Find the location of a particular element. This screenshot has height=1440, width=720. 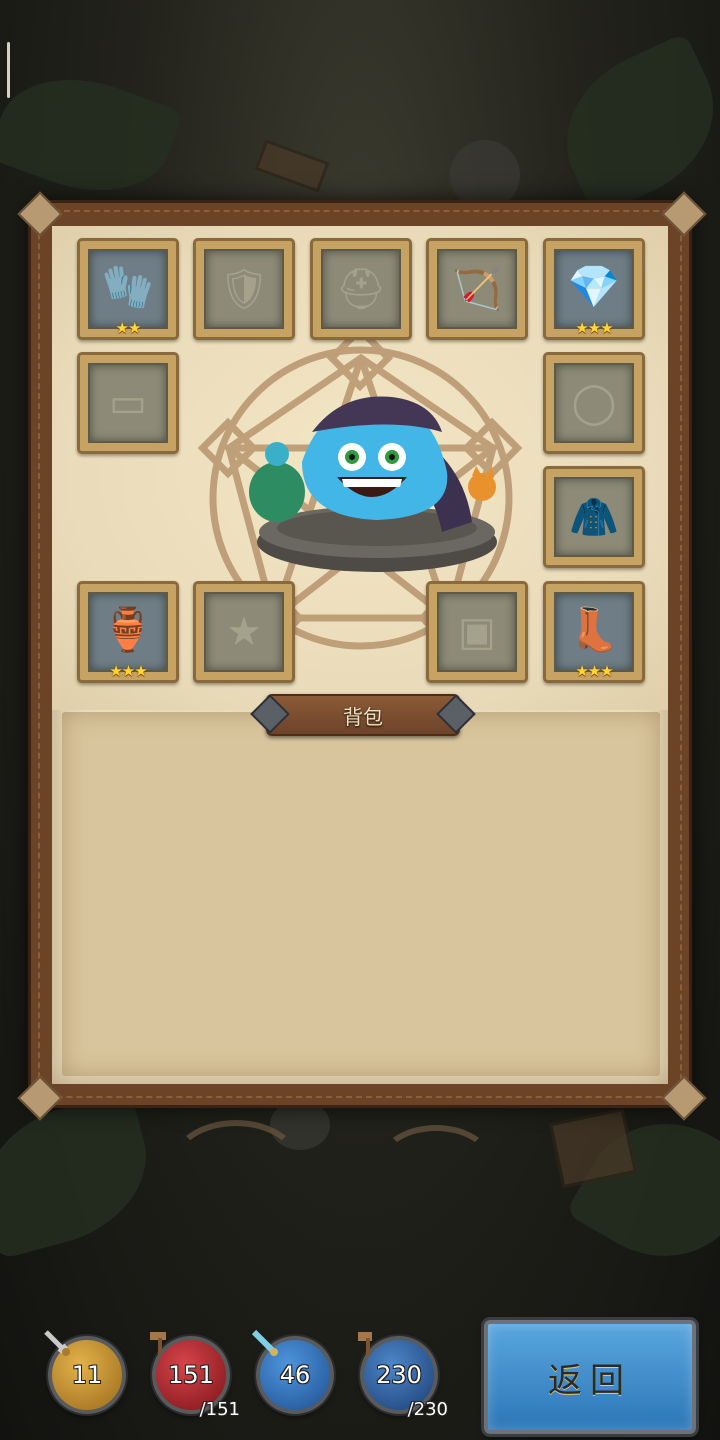

bag-tab: 背包 is located at coordinates (363, 715).